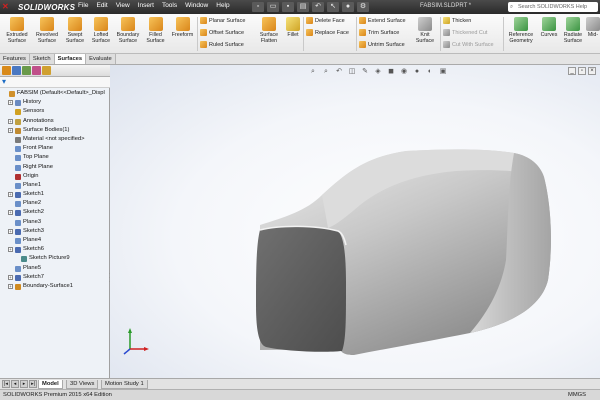 The width and height of the screenshot is (600, 400). What do you see at coordinates (83, 5) in the screenshot?
I see `menu-file: File` at bounding box center [83, 5].